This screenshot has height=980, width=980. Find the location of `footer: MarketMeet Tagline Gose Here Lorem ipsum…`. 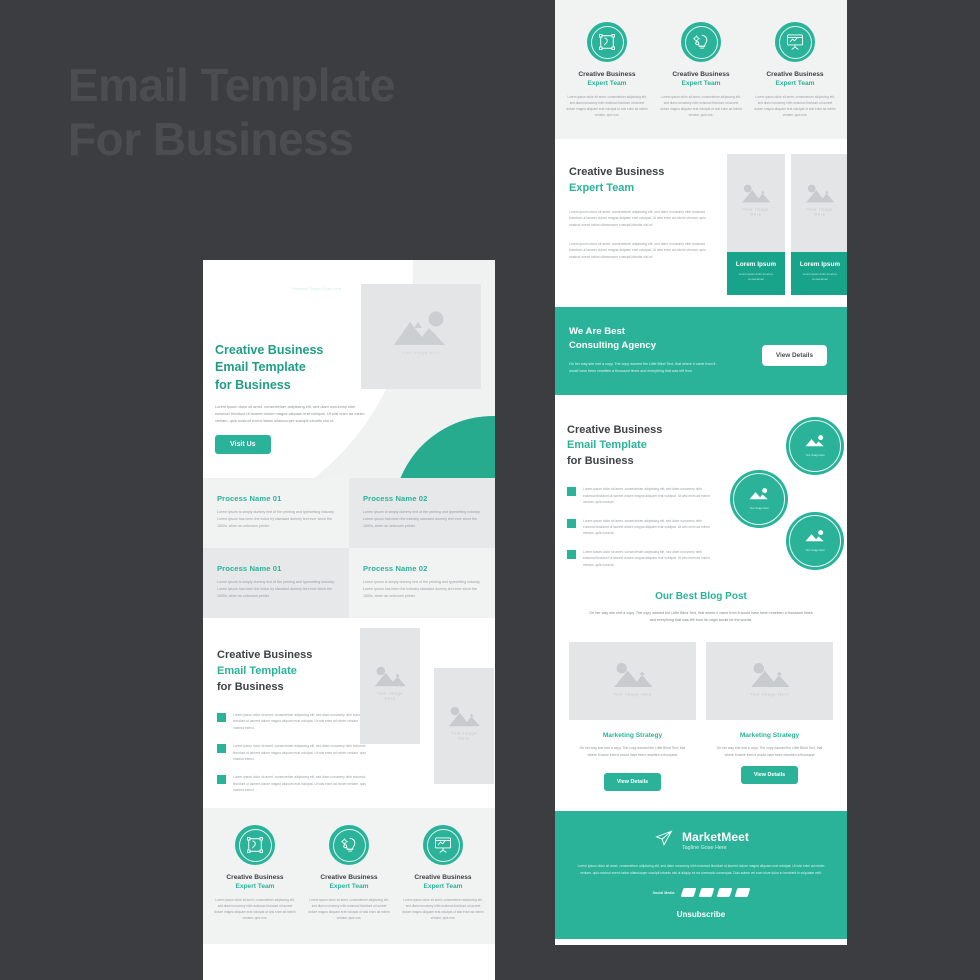

footer: MarketMeet Tagline Gose Here Lorem ipsum… is located at coordinates (701, 875).